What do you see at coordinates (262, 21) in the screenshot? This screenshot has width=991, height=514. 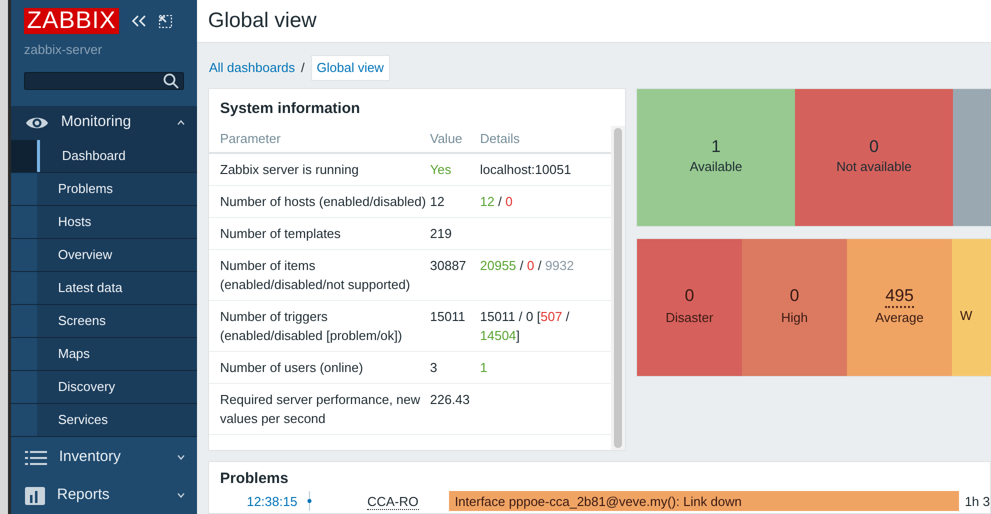 I see `page-title: Global view` at bounding box center [262, 21].